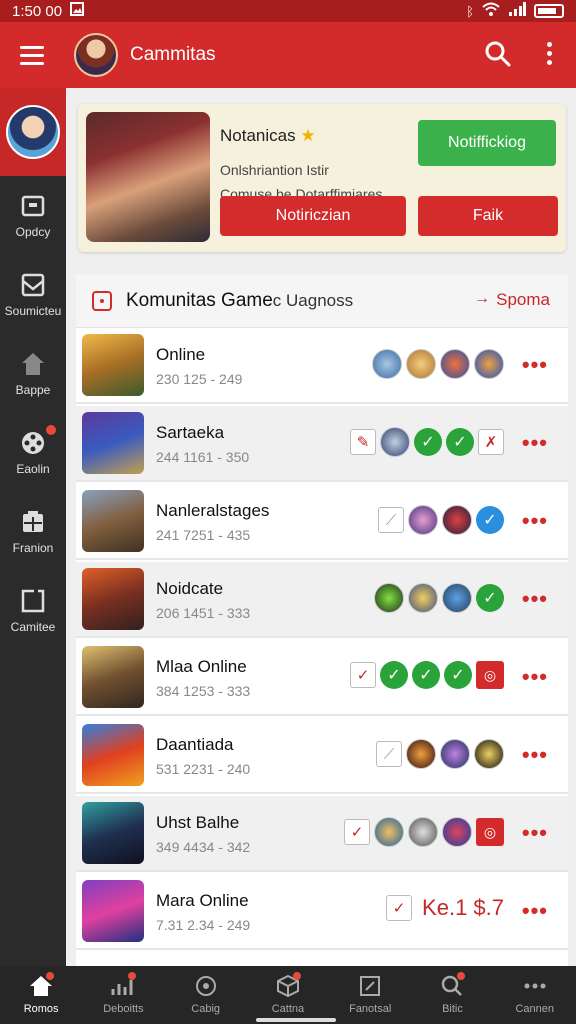 The height and width of the screenshot is (1024, 576). I want to click on home-icon, so click(33, 363).